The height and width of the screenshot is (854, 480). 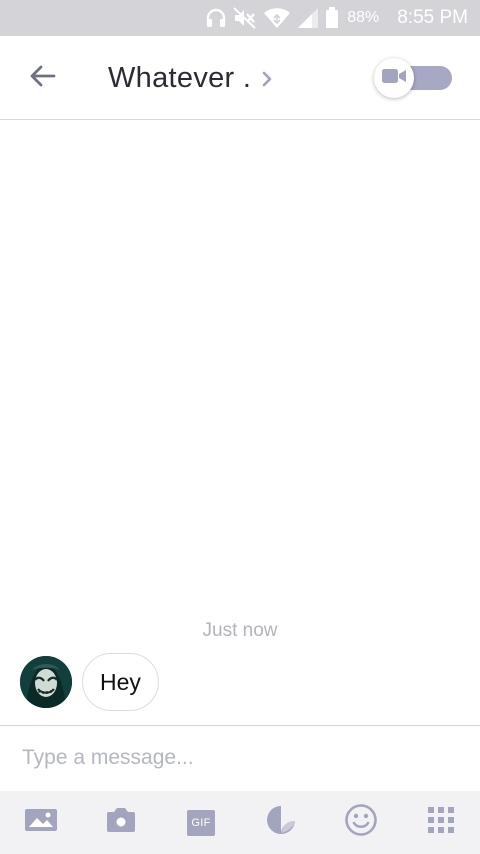 I want to click on composer, so click(x=240, y=758).